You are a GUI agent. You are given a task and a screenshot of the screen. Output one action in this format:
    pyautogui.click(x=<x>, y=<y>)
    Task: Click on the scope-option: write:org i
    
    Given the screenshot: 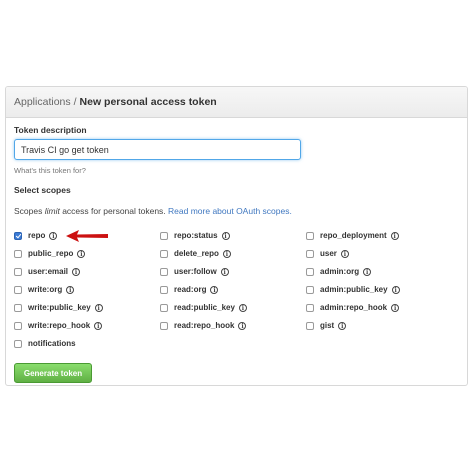 What is the action you would take?
    pyautogui.click(x=44, y=289)
    